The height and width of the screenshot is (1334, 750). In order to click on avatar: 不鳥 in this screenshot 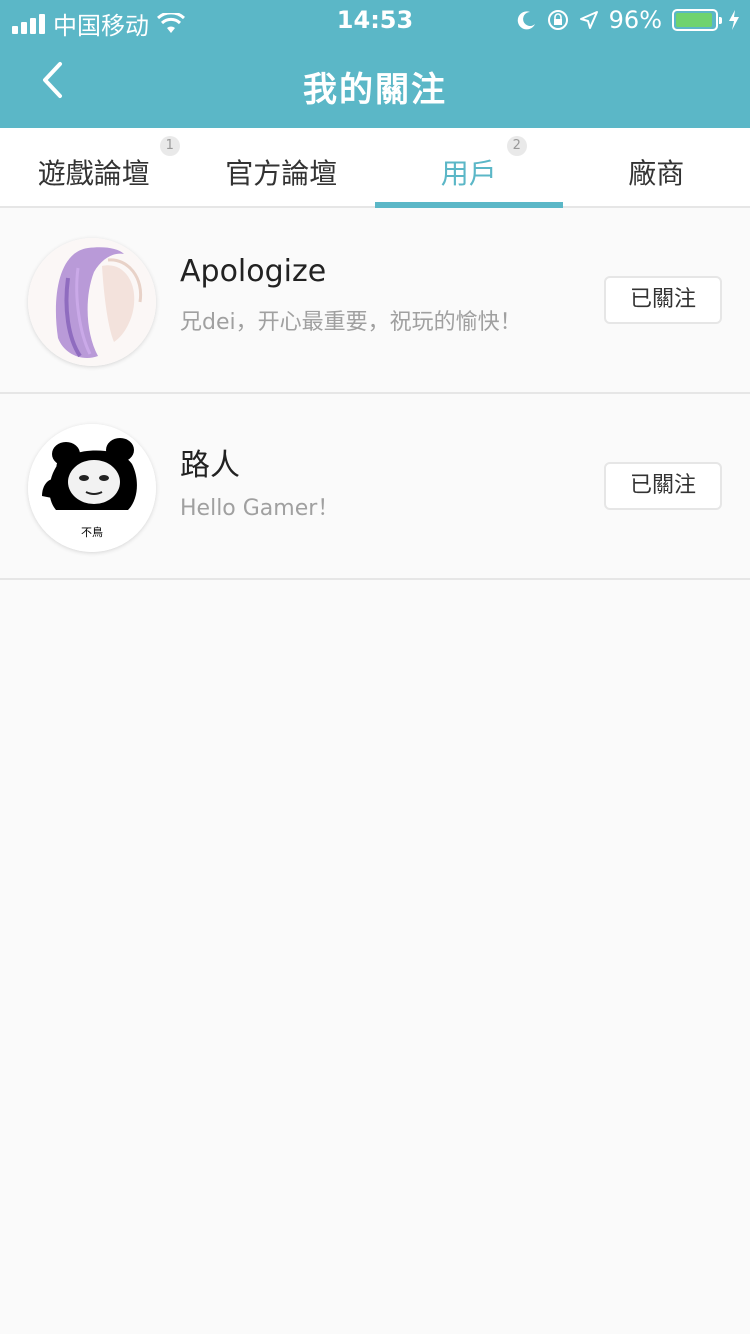, I will do `click(92, 488)`.